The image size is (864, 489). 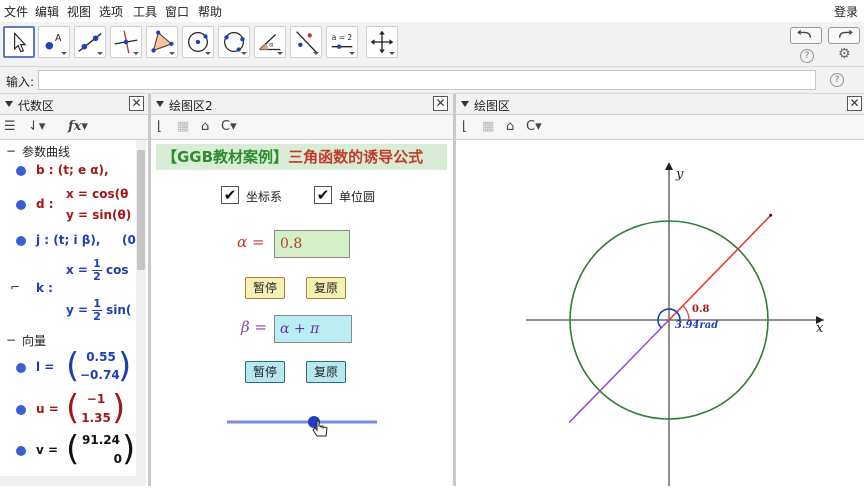 I want to click on slider-tool-button: a = 2, so click(x=342, y=42).